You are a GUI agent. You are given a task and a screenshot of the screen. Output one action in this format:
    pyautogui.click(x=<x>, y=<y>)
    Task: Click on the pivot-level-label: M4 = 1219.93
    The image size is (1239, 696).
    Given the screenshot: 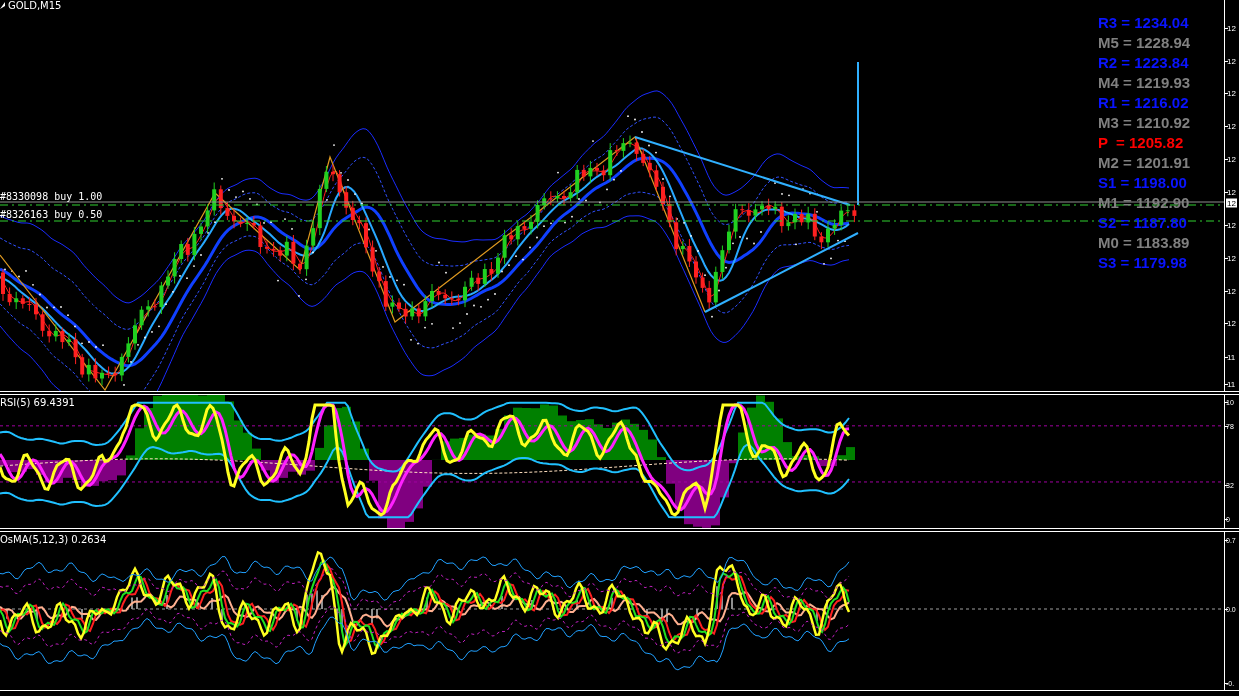 What is the action you would take?
    pyautogui.click(x=1144, y=83)
    